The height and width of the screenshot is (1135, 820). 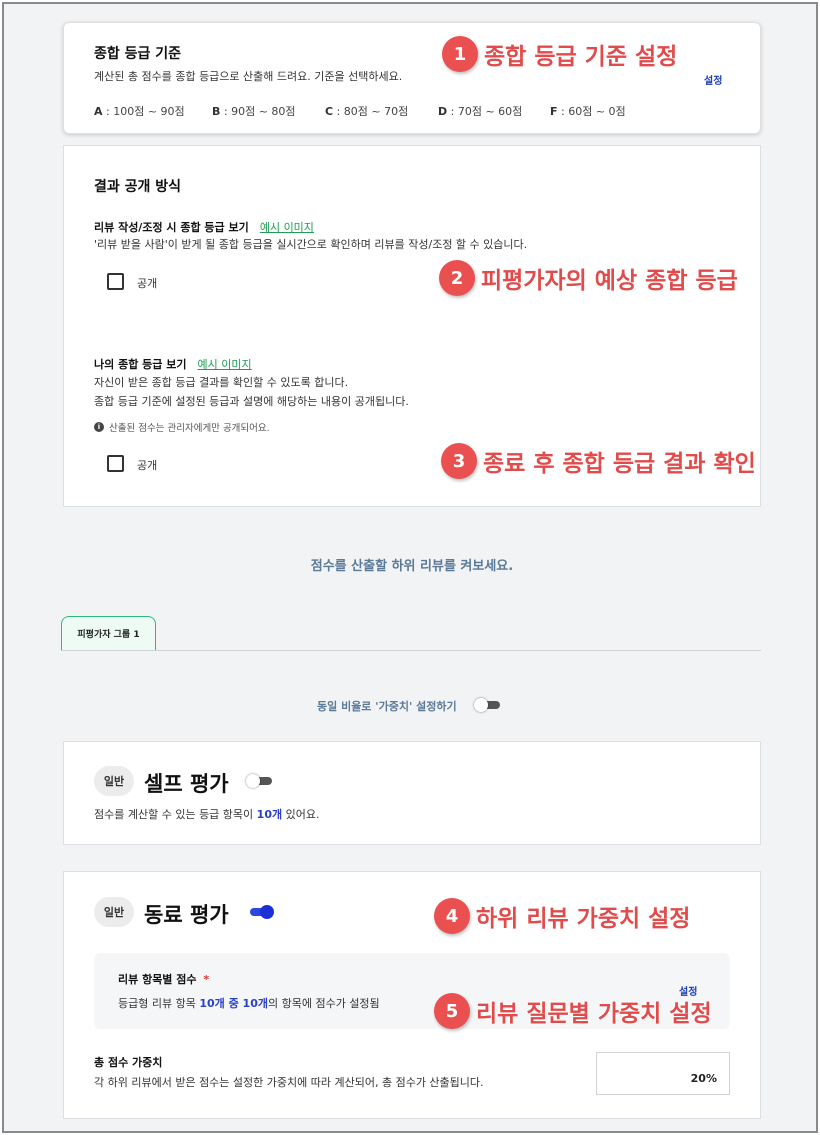 What do you see at coordinates (128, 1062) in the screenshot?
I see `total-weight-label: 총 점수 가중치` at bounding box center [128, 1062].